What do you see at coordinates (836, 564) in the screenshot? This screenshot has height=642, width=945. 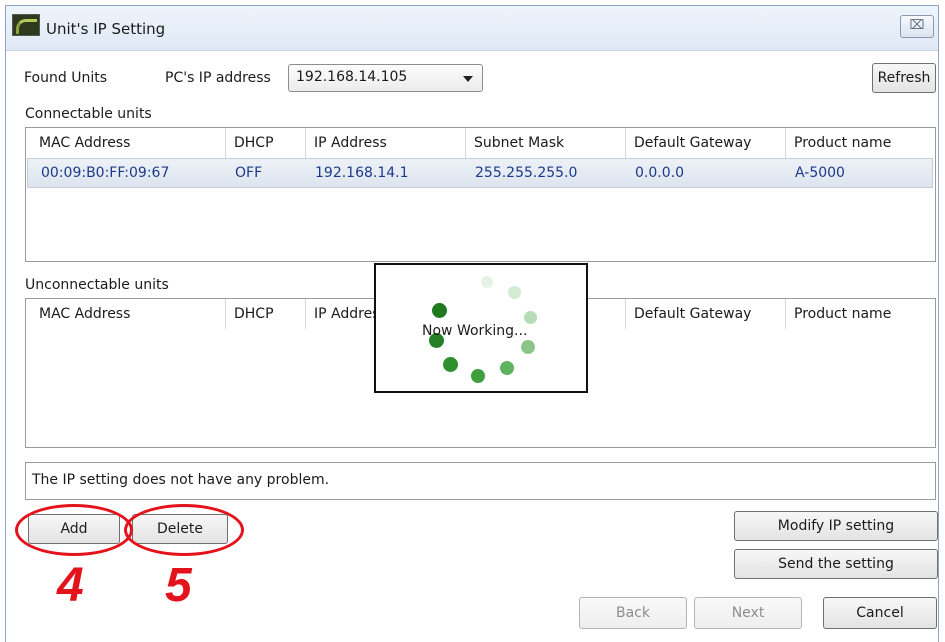 I see `send-setting-button: Send the setting` at bounding box center [836, 564].